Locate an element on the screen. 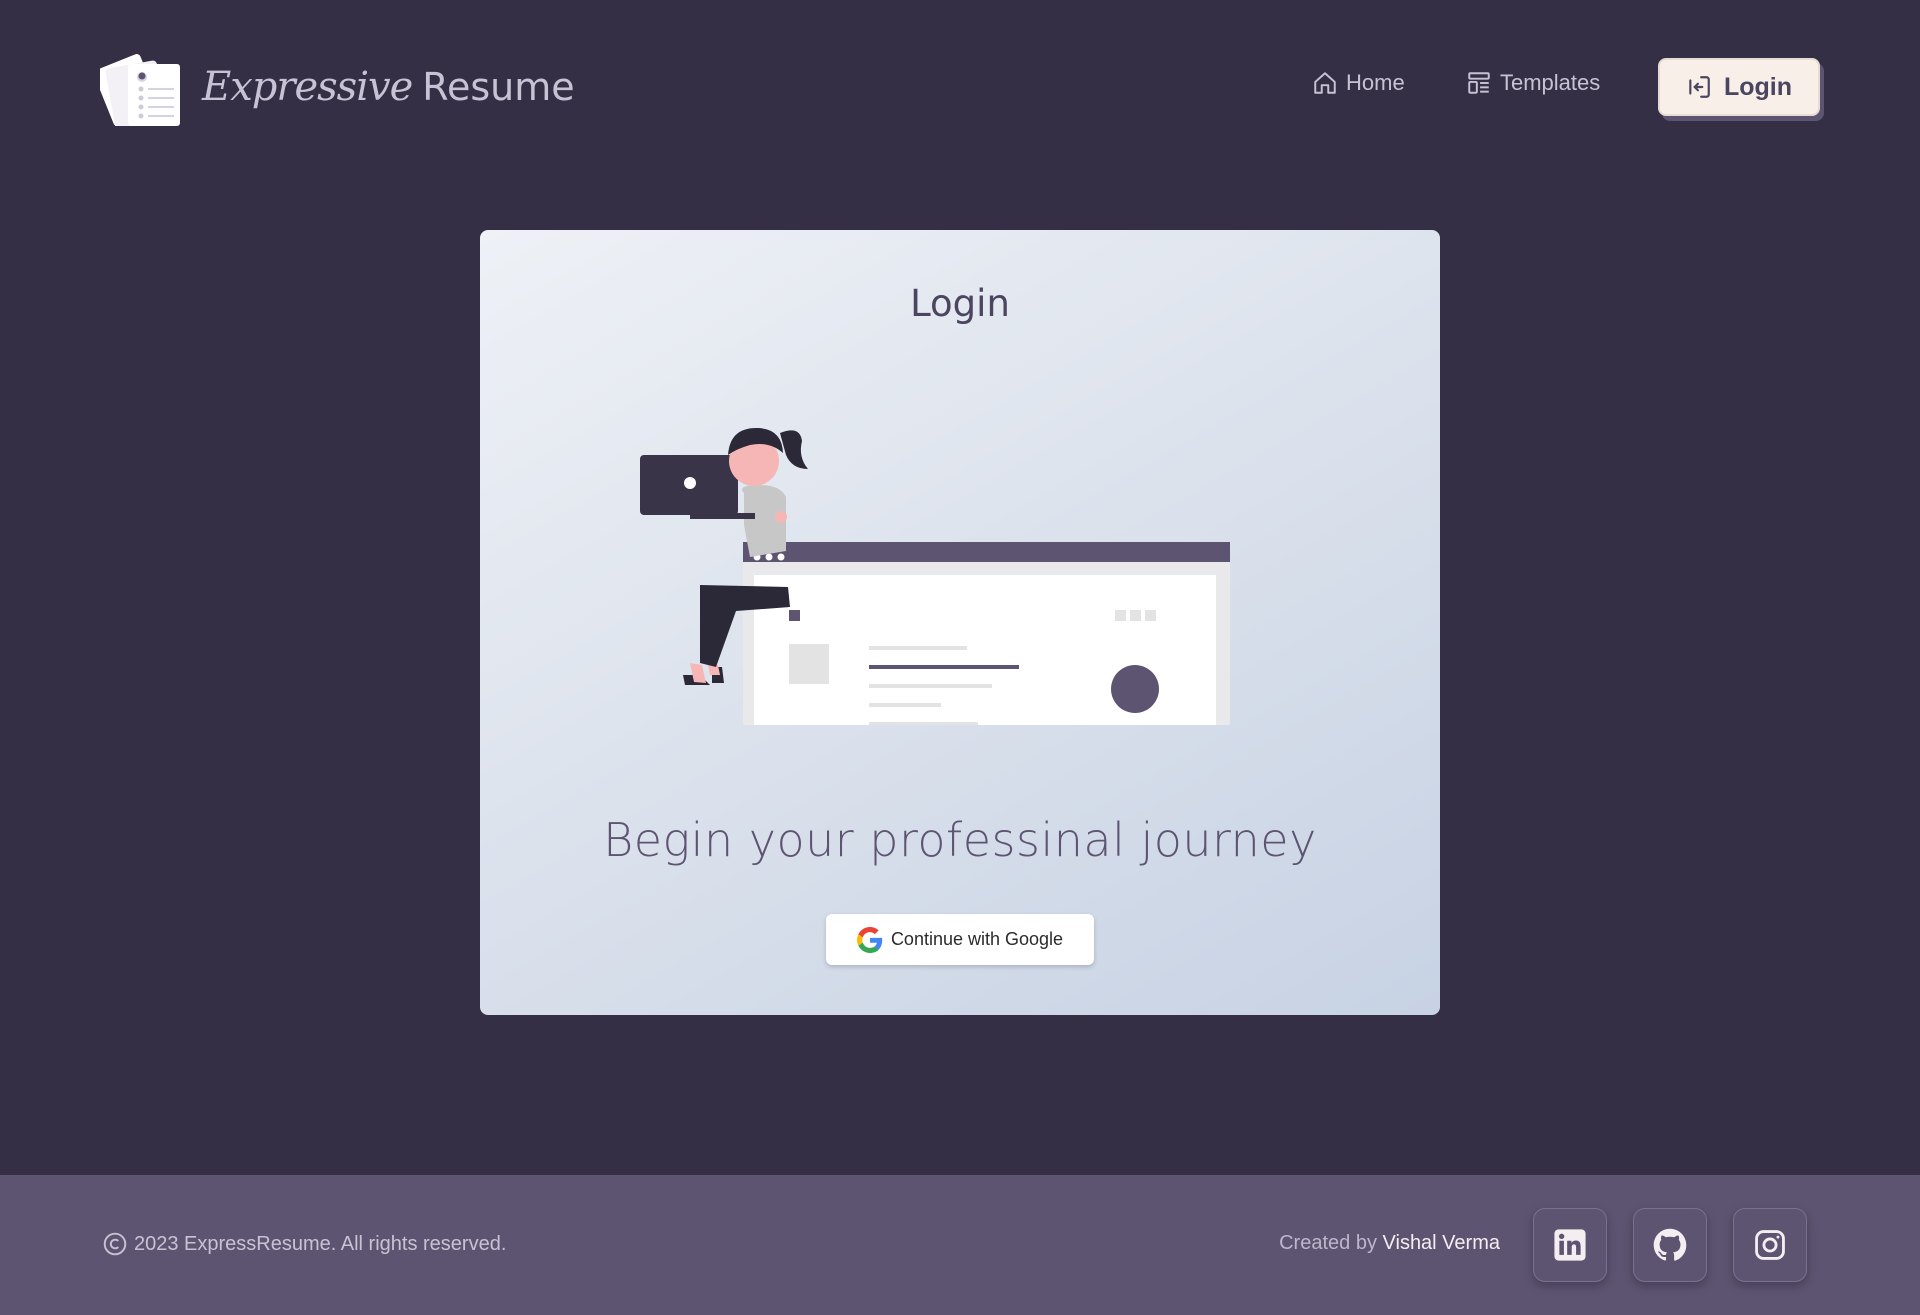 The width and height of the screenshot is (1920, 1315). credit-prefix: Created by is located at coordinates (1328, 1243).